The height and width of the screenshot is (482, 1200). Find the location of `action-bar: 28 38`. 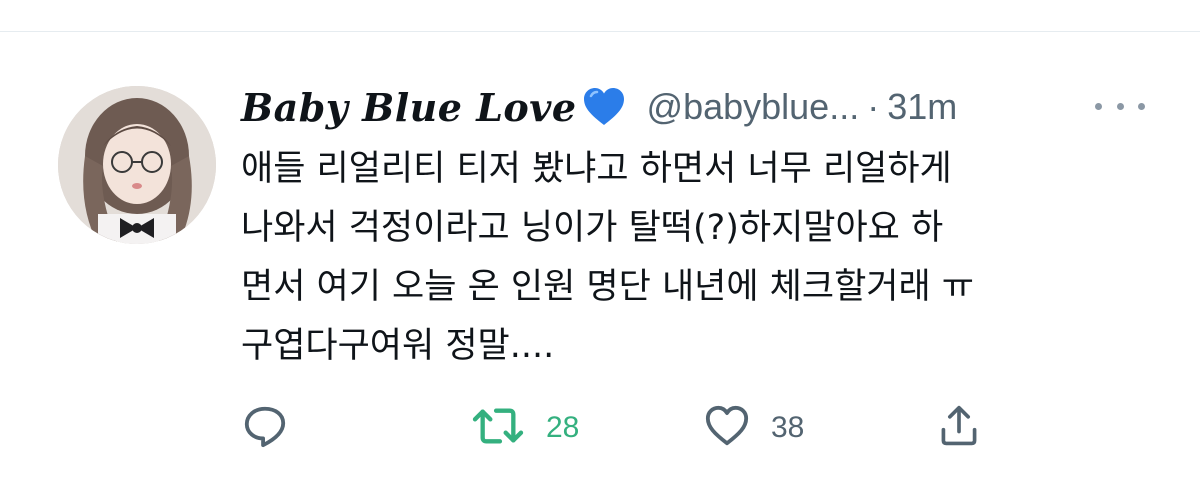

action-bar: 28 38 is located at coordinates (600, 428).